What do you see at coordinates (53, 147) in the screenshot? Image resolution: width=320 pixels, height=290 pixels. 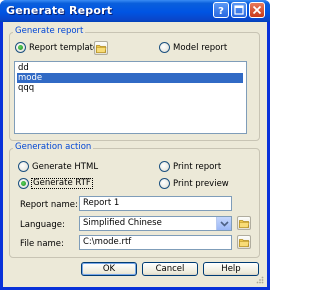 I see `generation-action-group-label: Generation action` at bounding box center [53, 147].